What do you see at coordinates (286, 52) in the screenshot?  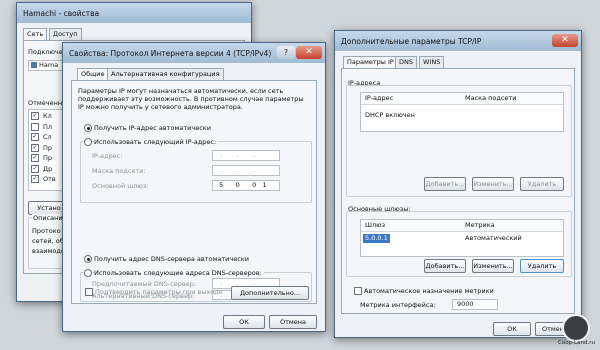 I see `help-button: ?` at bounding box center [286, 52].